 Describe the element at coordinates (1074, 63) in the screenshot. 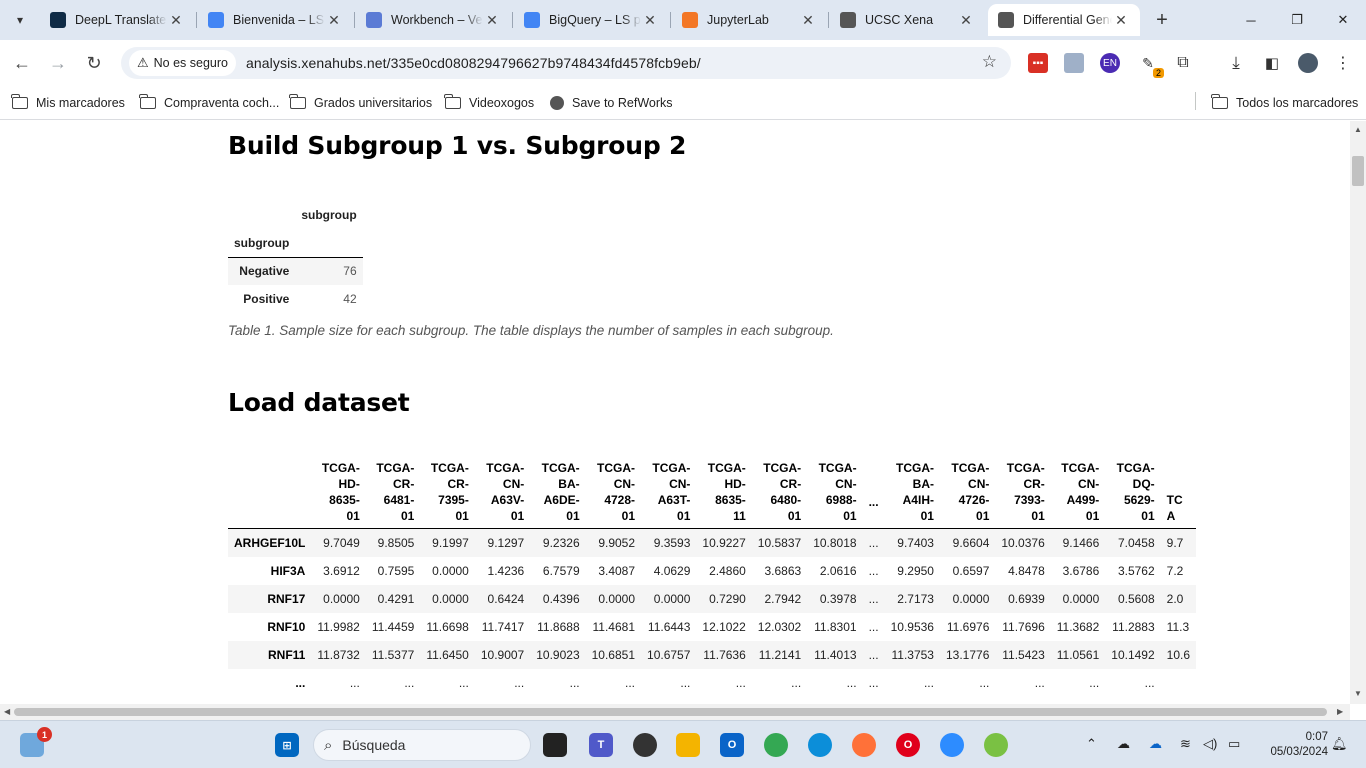

I see `extension-reader-icon` at that location.